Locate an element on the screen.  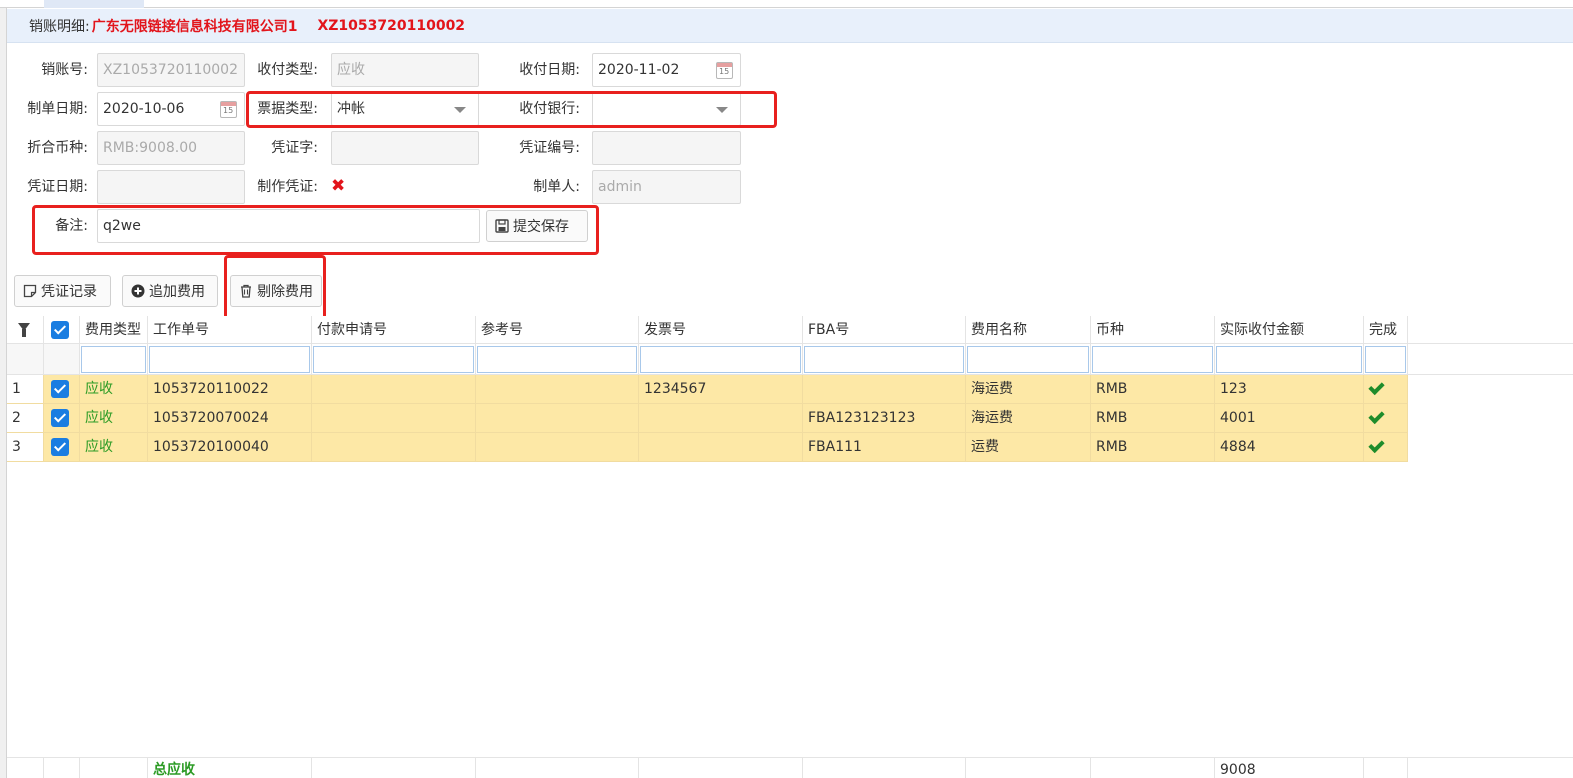
filter-toggle is located at coordinates (25, 329).